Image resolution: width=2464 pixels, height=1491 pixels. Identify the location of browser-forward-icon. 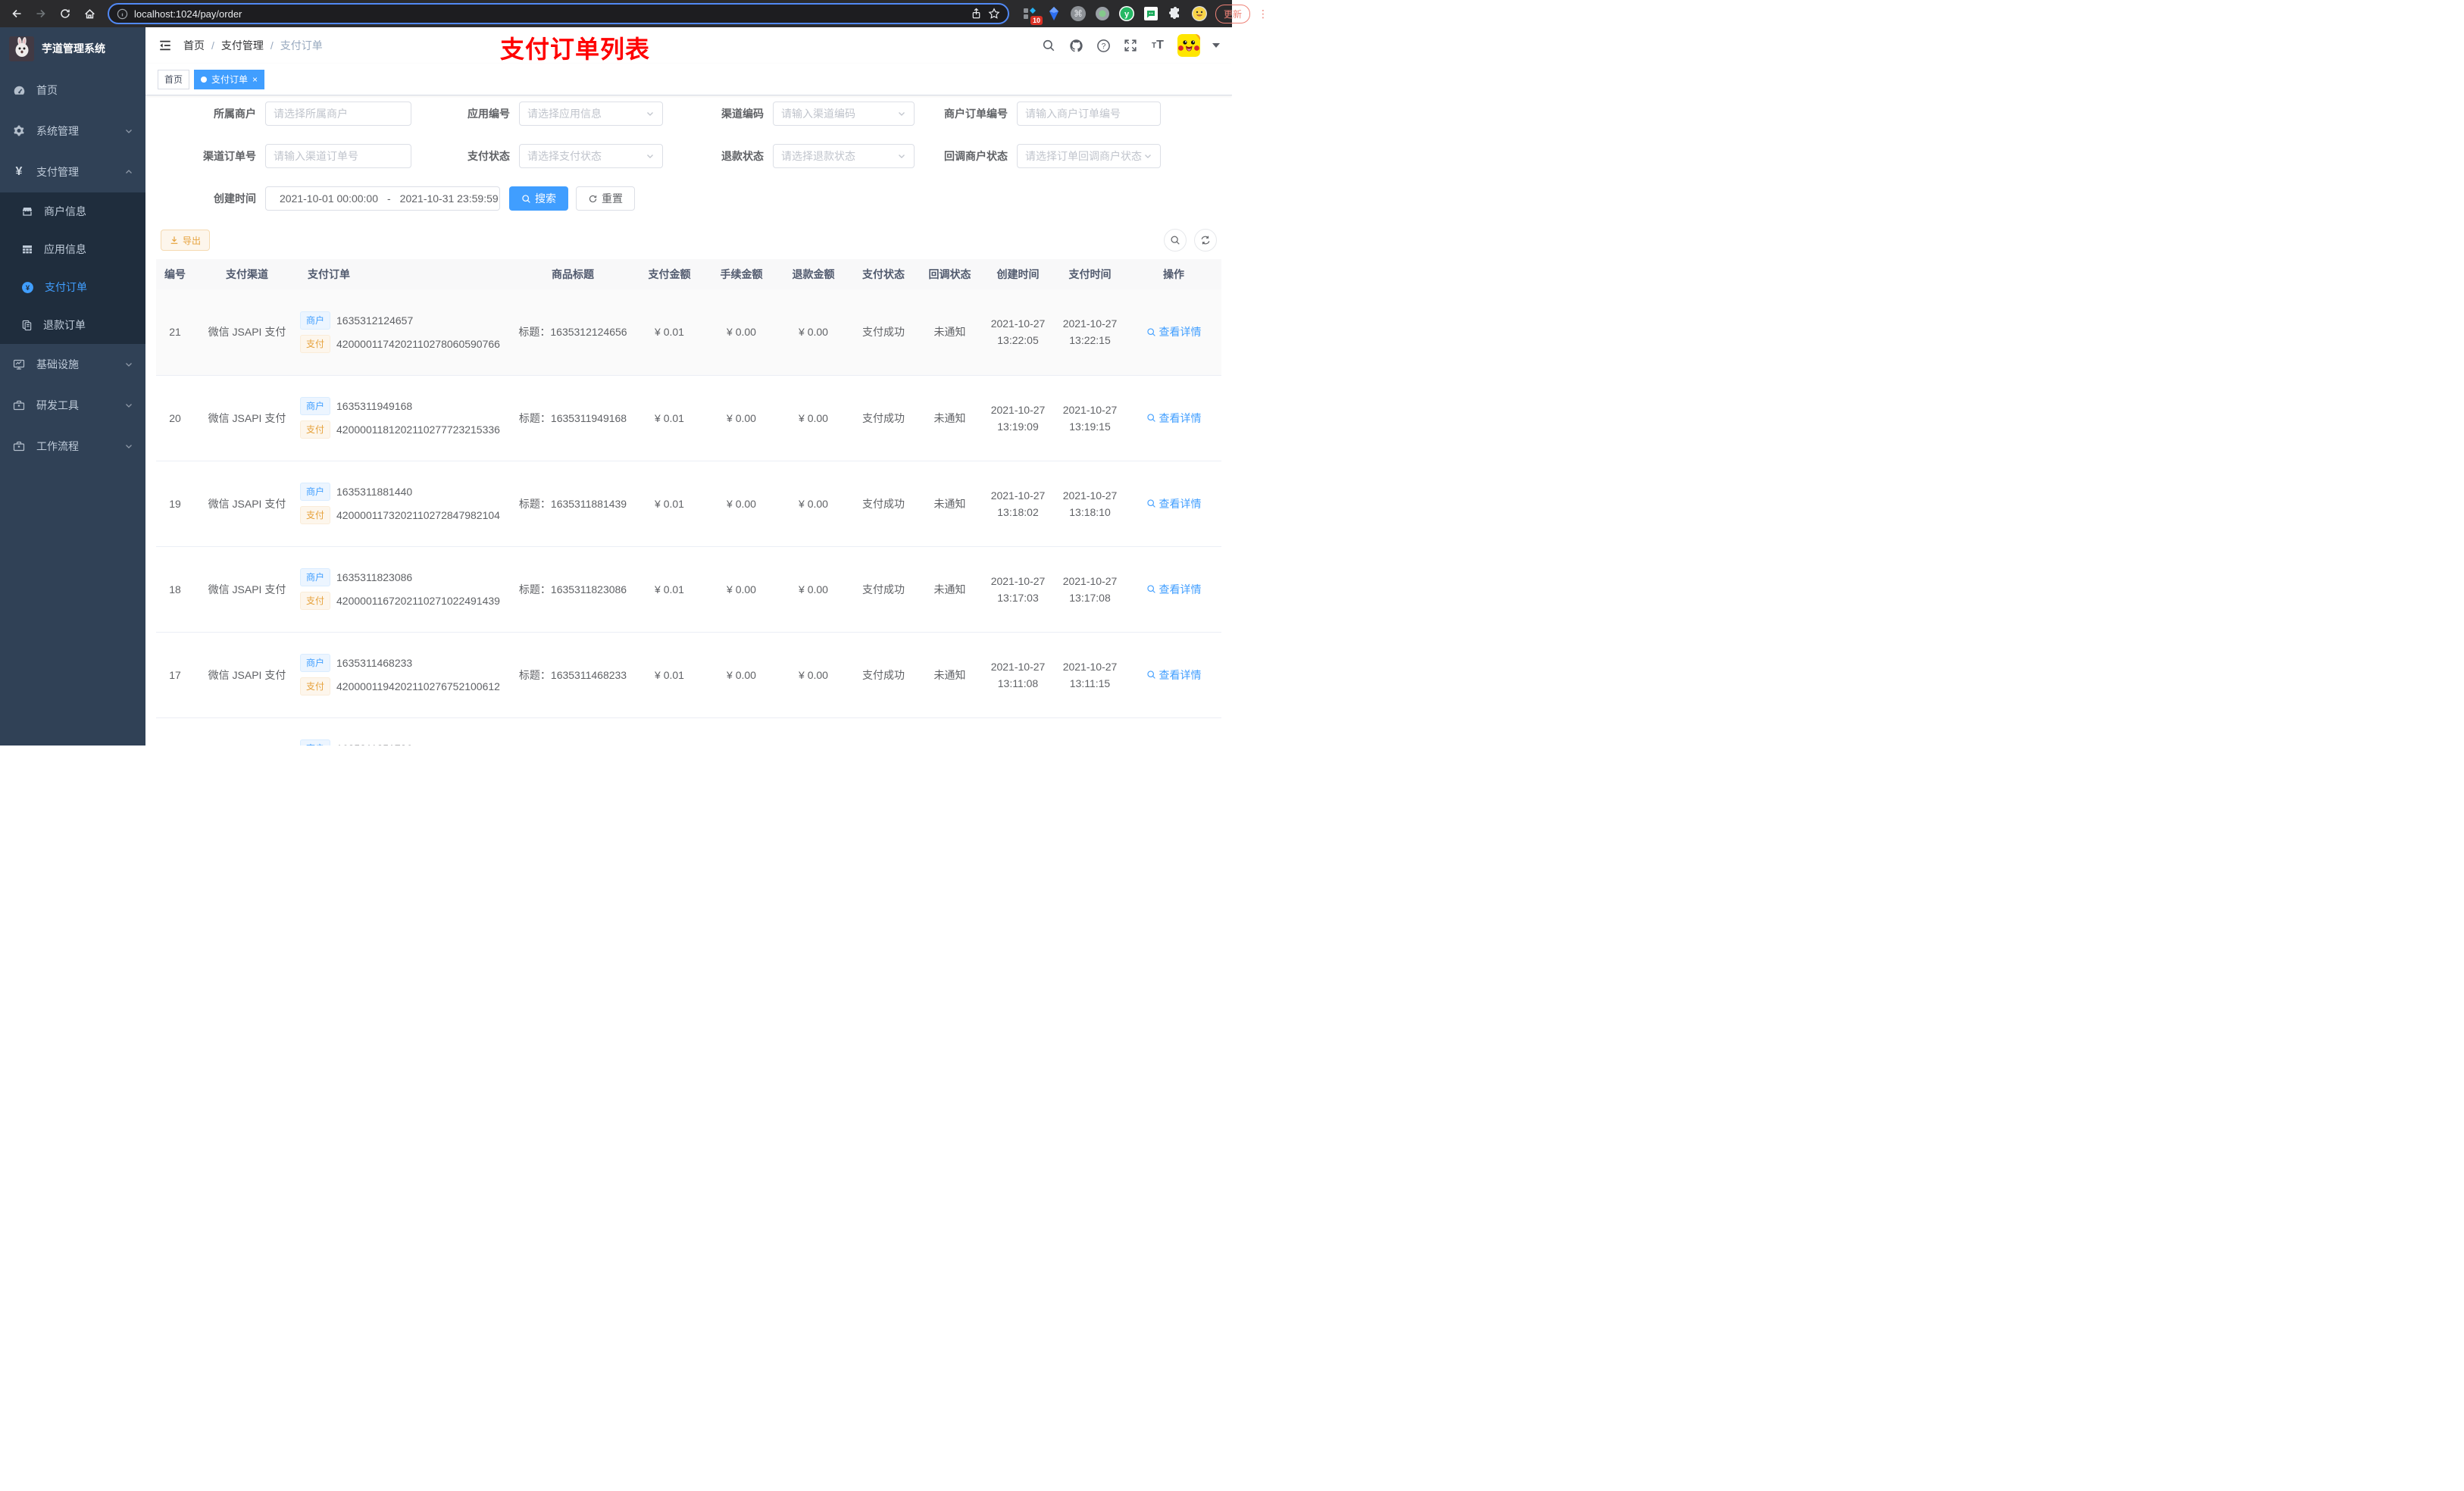
(41, 14).